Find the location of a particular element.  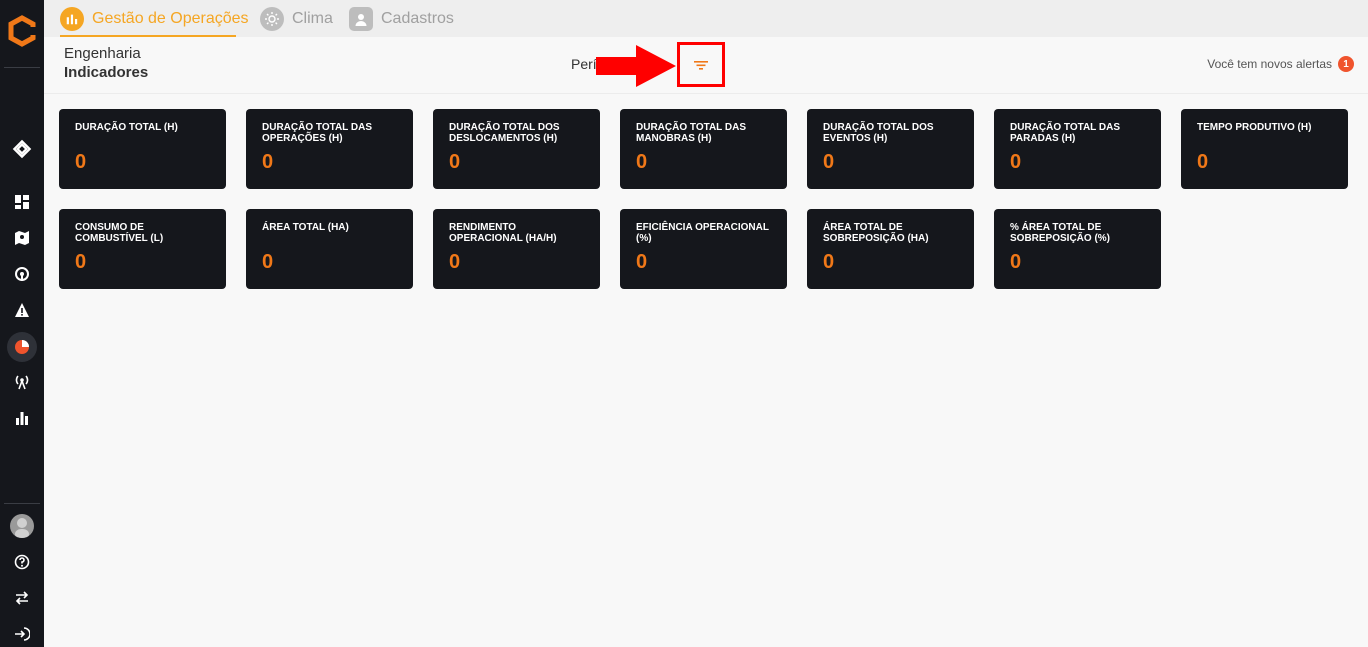

tab-label: Clima is located at coordinates (312, 18).